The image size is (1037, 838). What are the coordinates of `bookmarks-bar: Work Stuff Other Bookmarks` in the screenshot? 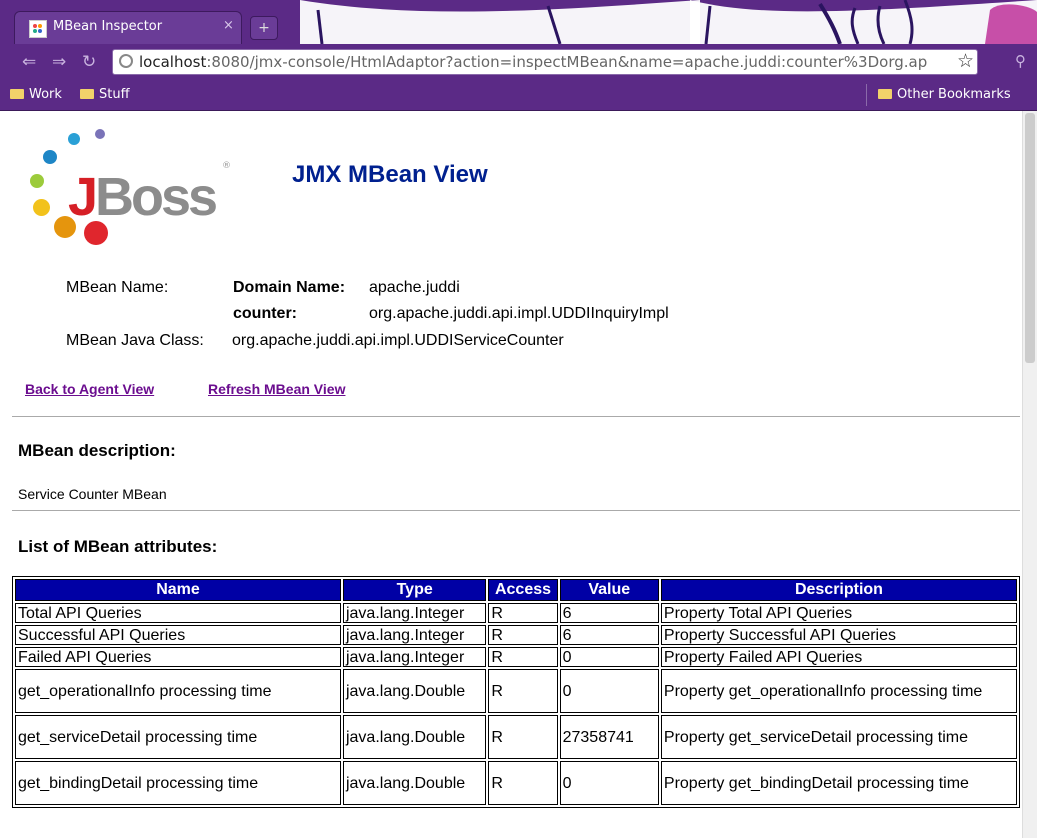 It's located at (518, 95).